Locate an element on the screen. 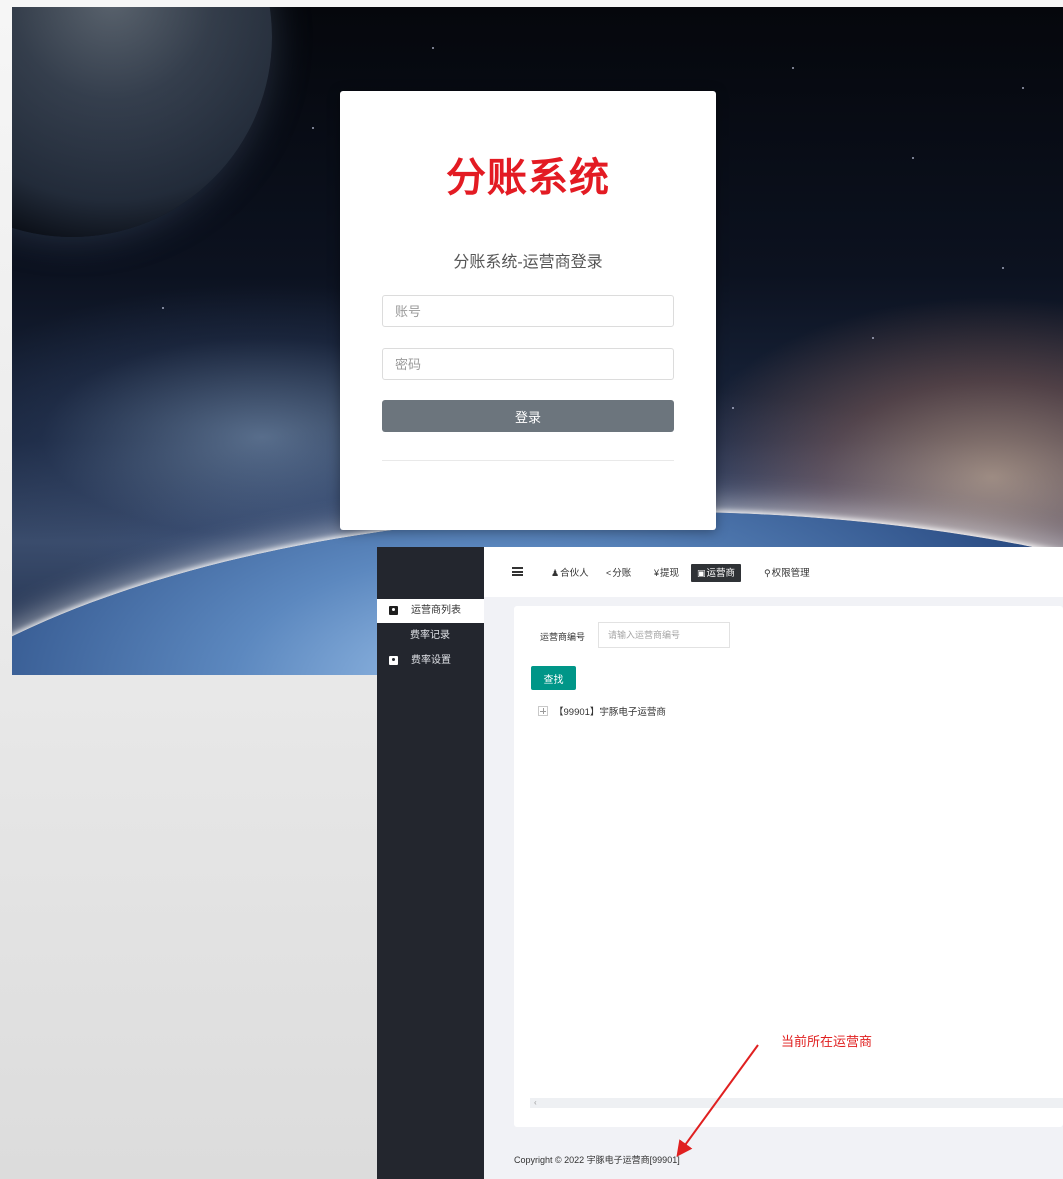 Image resolution: width=1063 pixels, height=1179 pixels. divider is located at coordinates (528, 460).